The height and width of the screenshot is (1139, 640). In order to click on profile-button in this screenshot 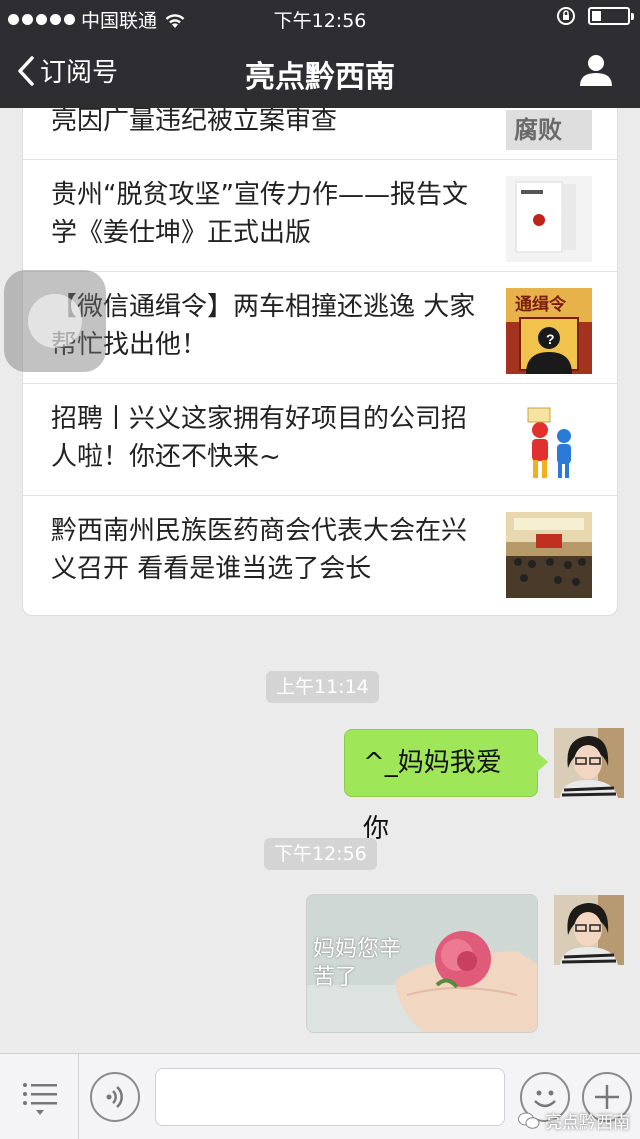, I will do `click(596, 70)`.